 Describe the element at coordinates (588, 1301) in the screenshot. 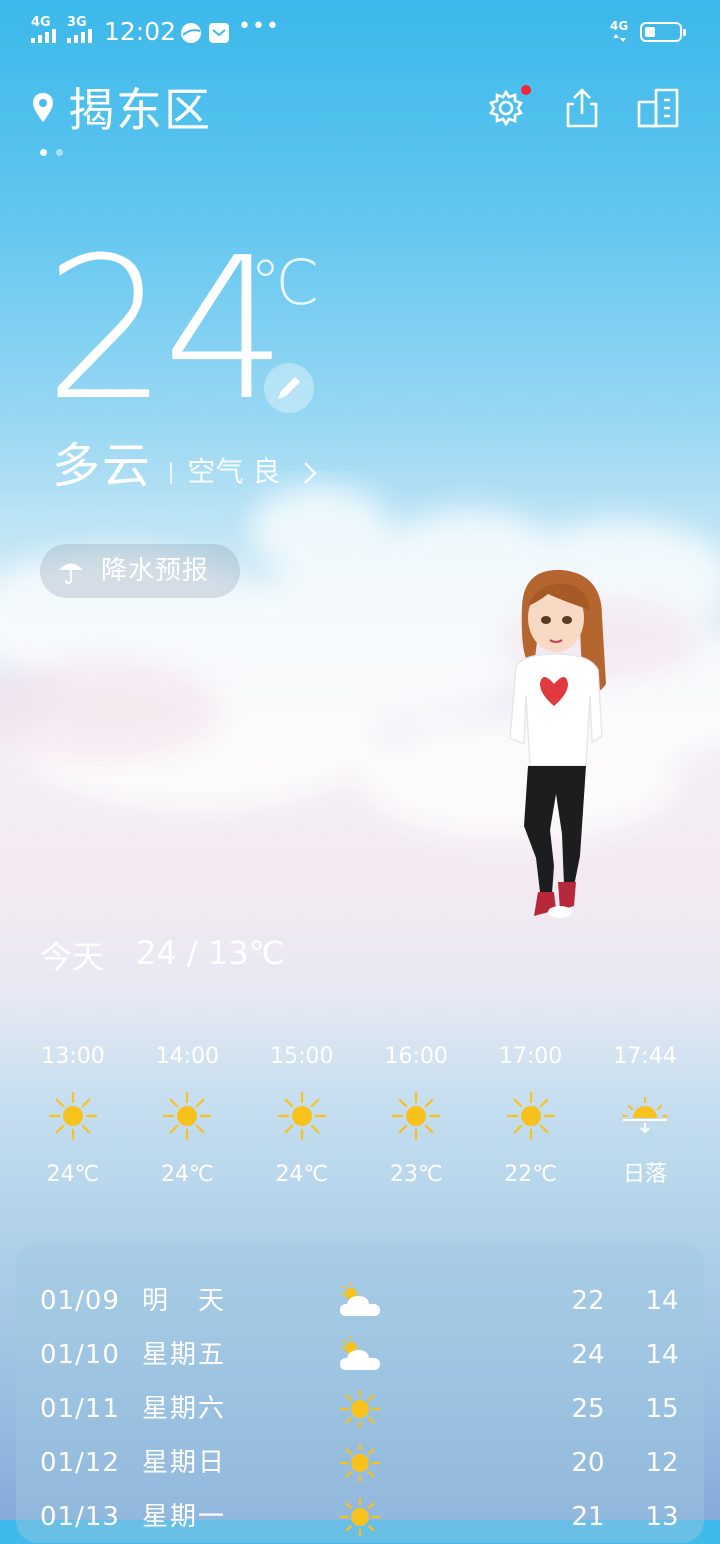

I see `day-high: 22` at that location.